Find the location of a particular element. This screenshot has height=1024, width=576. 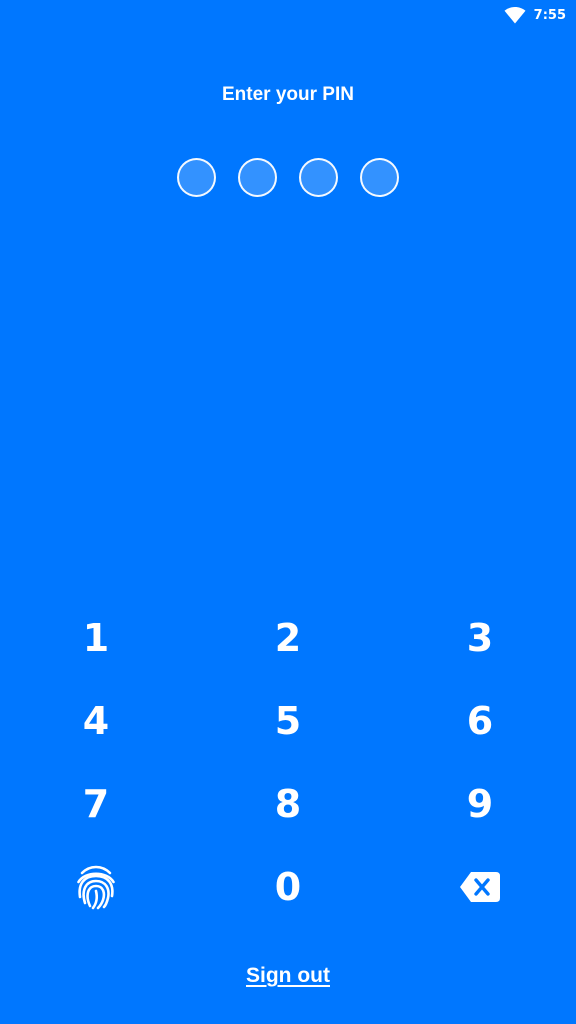

fingerprint-button is located at coordinates (96, 886).